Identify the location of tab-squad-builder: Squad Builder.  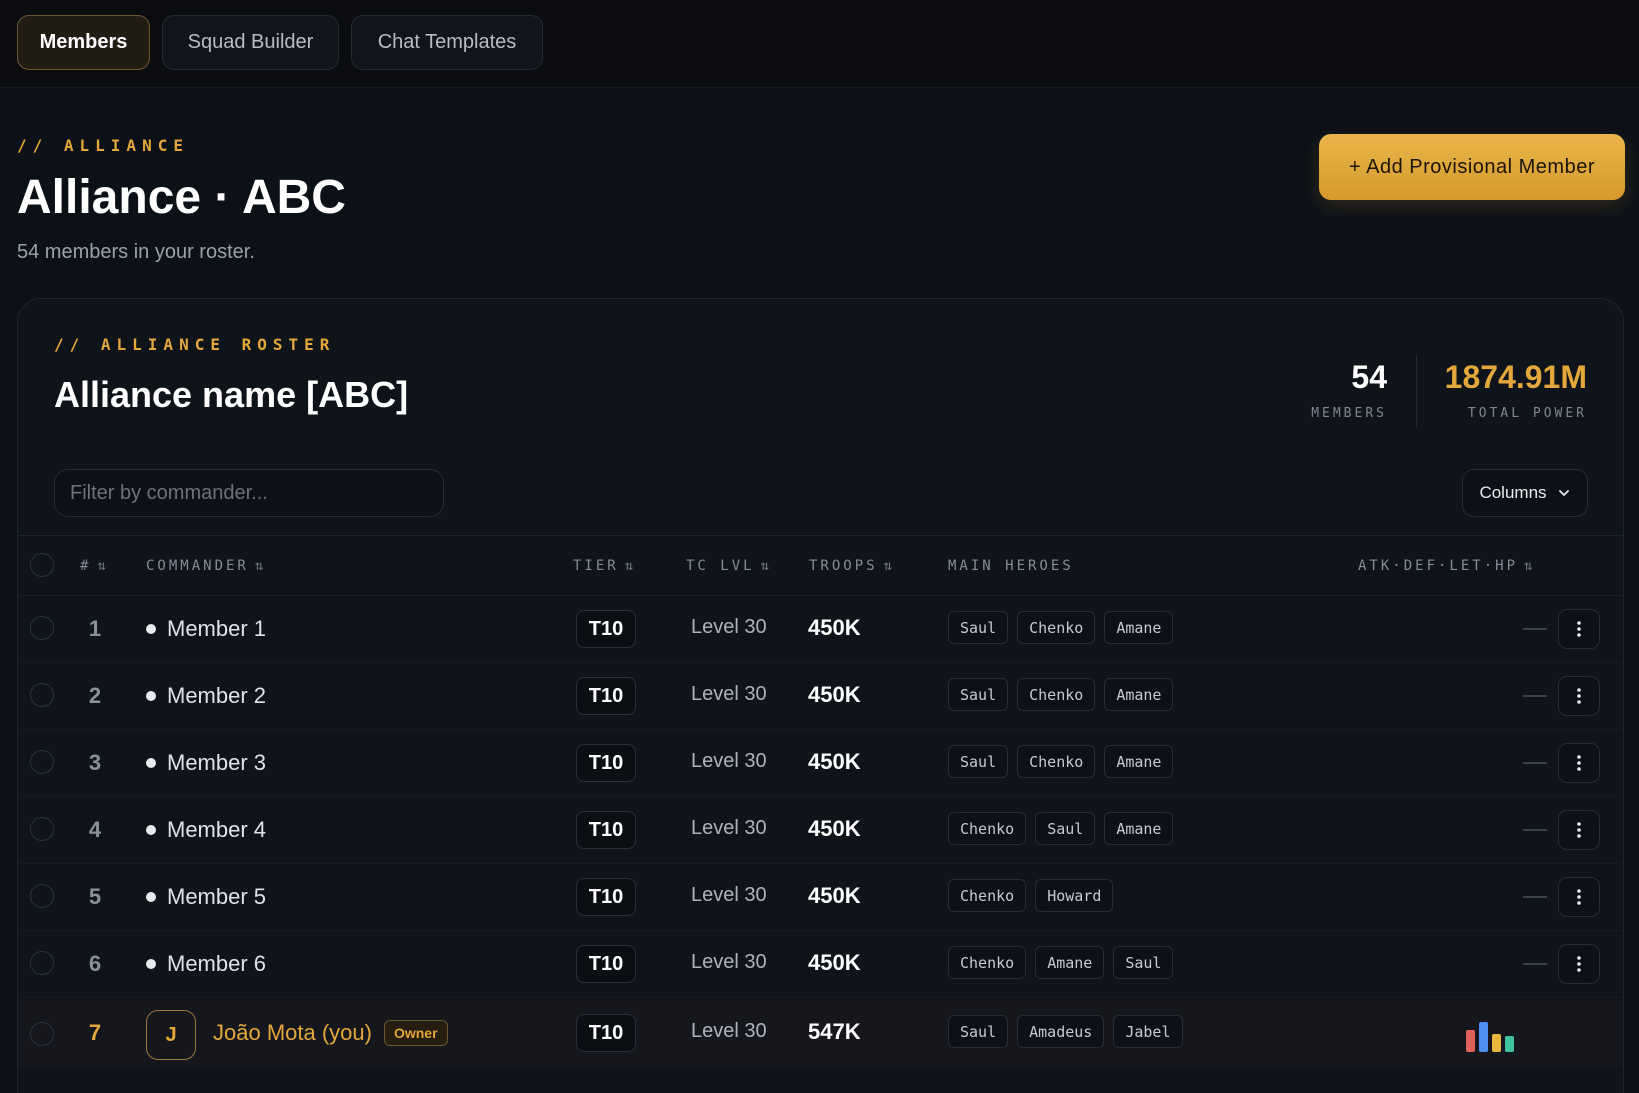
(250, 42).